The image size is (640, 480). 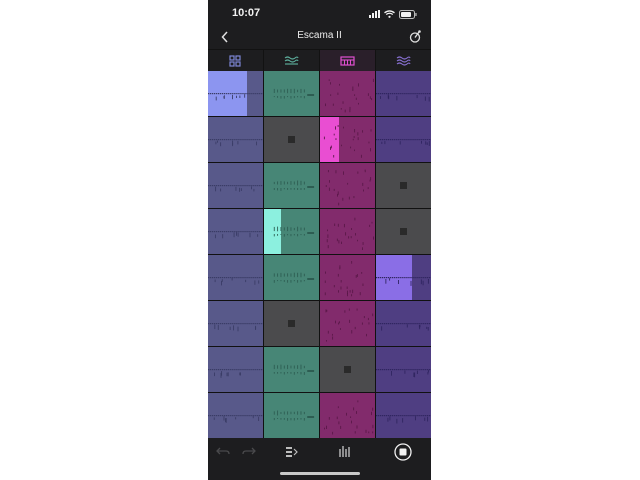 What do you see at coordinates (408, 14) in the screenshot?
I see `battery-icon` at bounding box center [408, 14].